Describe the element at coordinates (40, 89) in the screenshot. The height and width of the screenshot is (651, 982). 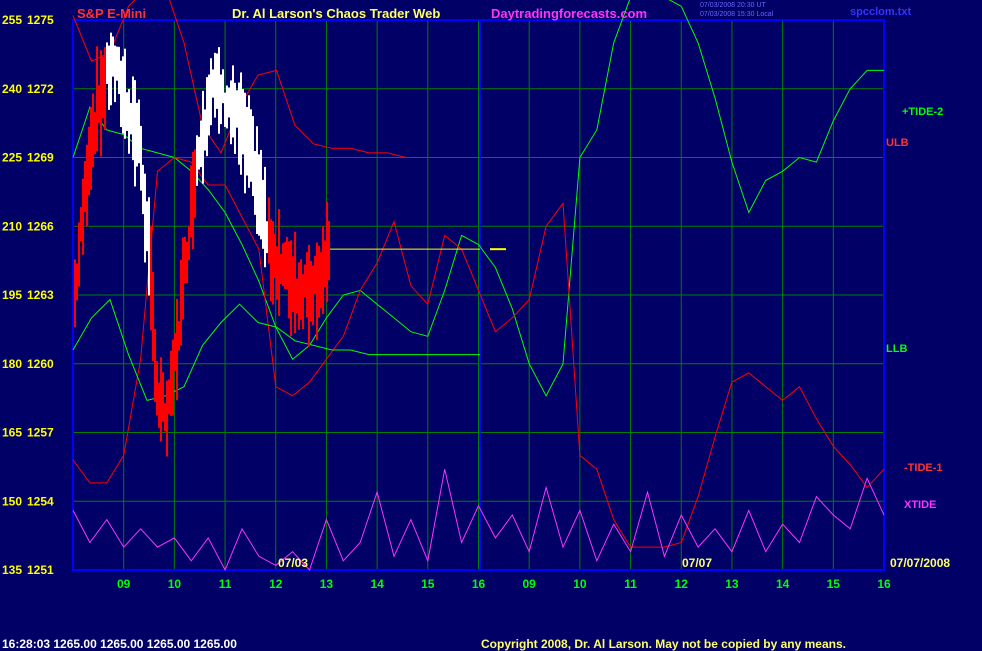
I see `y-tick-right: 1272` at that location.